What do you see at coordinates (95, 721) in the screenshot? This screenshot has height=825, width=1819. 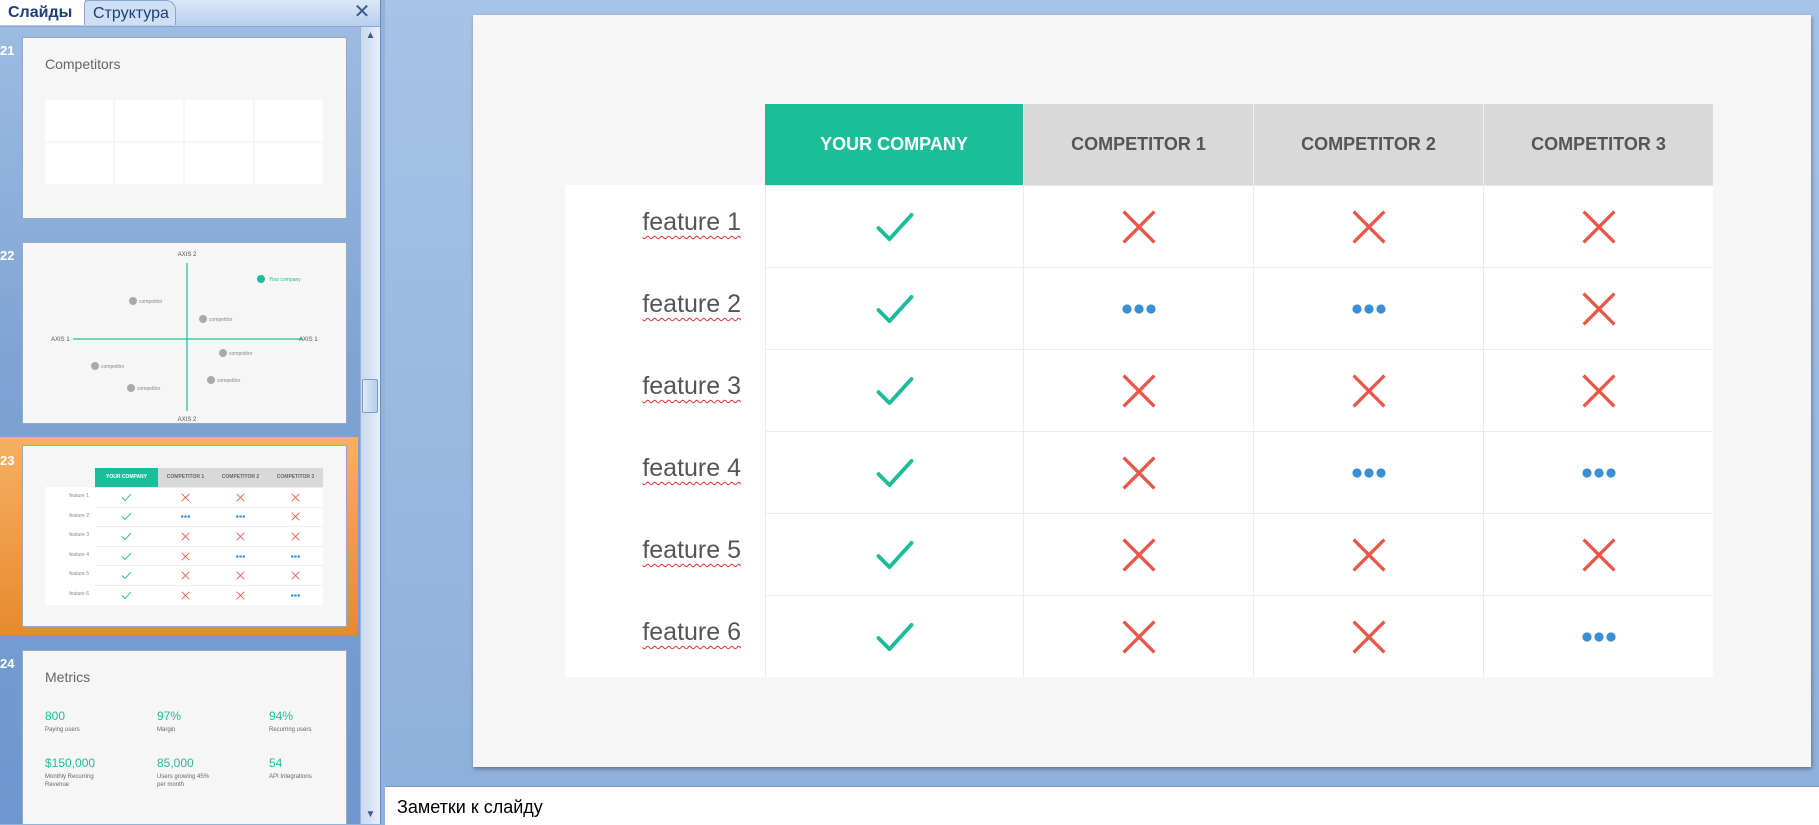 I see `metric: 800 Paying users` at bounding box center [95, 721].